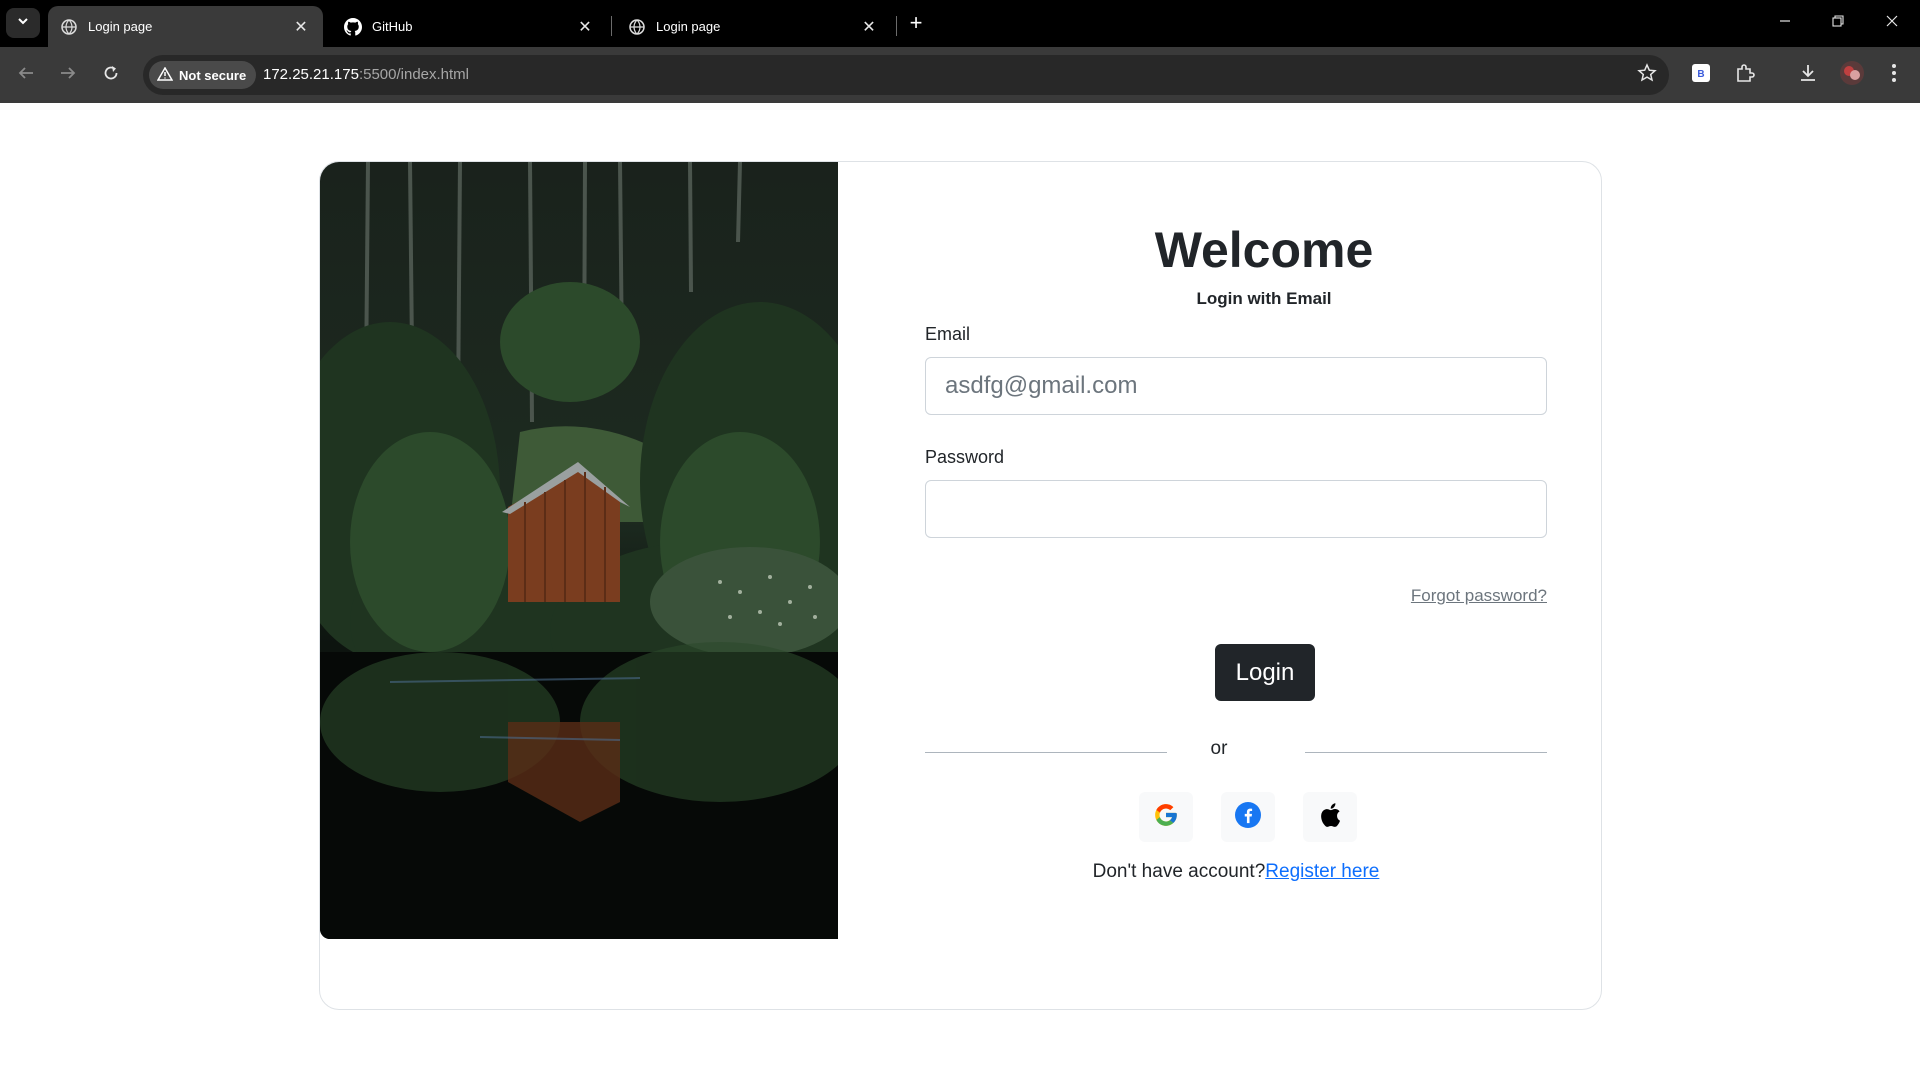 The image size is (1920, 1080). I want to click on bookmark-button, so click(1647, 75).